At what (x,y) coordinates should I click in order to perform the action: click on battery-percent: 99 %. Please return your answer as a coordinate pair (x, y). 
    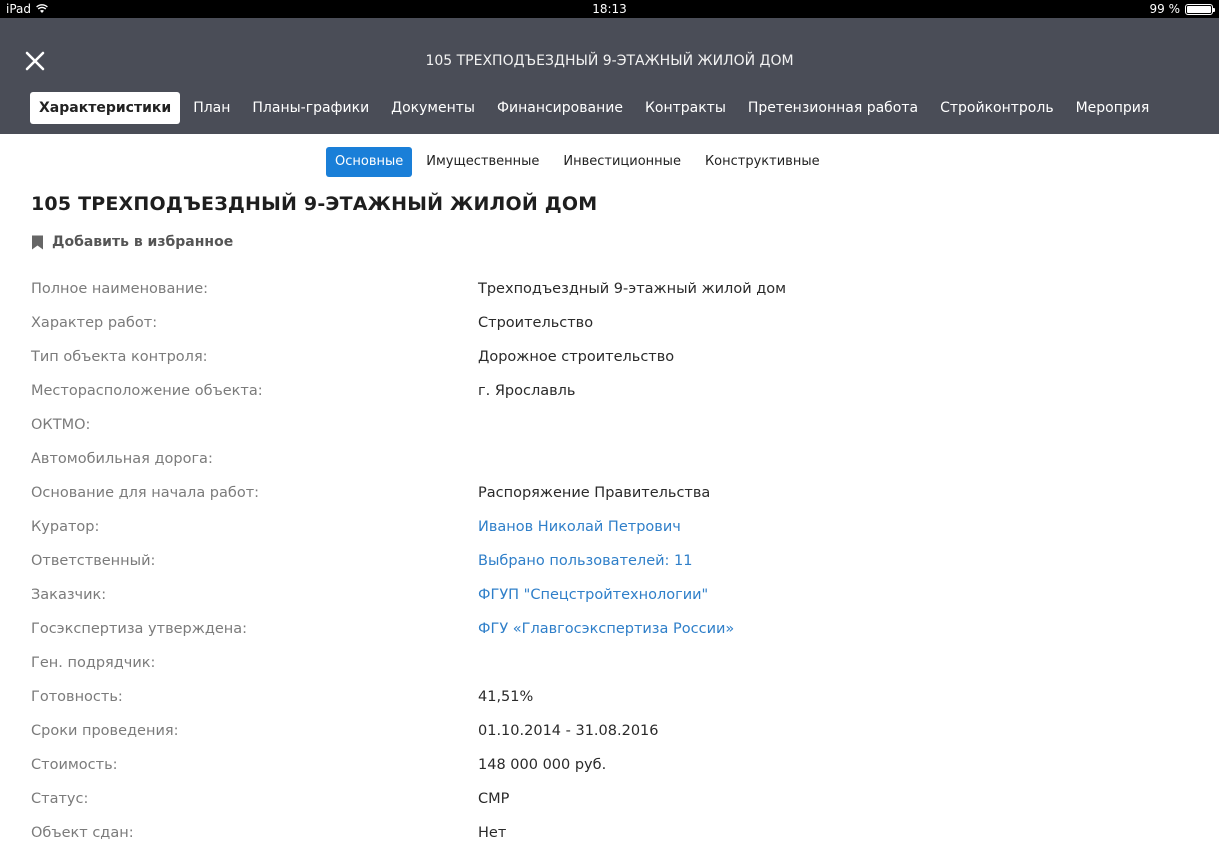
    Looking at the image, I should click on (1165, 9).